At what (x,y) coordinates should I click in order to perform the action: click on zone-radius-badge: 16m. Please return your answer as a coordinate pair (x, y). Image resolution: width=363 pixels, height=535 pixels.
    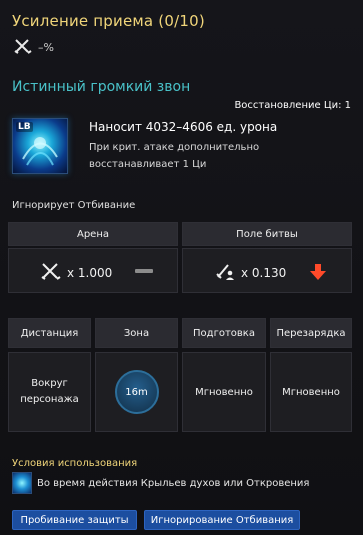
    Looking at the image, I should click on (136, 392).